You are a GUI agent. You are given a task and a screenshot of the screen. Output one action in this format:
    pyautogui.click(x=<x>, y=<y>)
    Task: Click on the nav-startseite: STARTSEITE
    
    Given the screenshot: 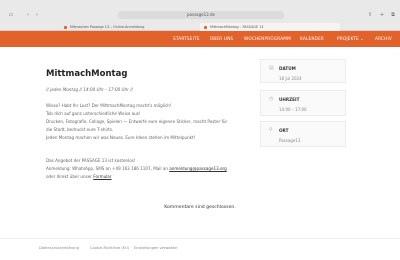 What is the action you would take?
    pyautogui.click(x=186, y=39)
    